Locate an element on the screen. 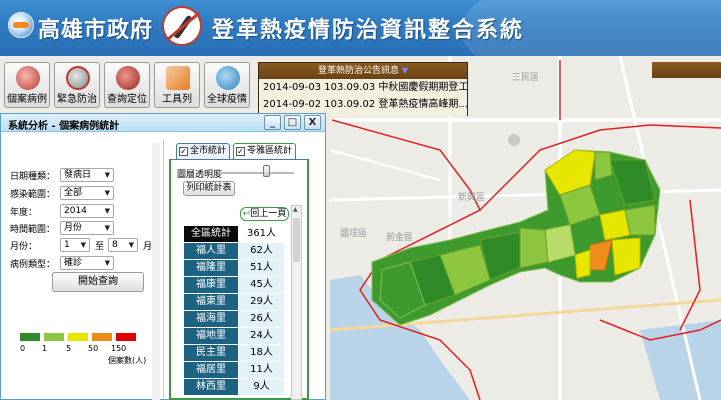 Image resolution: width=721 pixels, height=400 pixels. legend-unit: 個案數(人) is located at coordinates (127, 360).